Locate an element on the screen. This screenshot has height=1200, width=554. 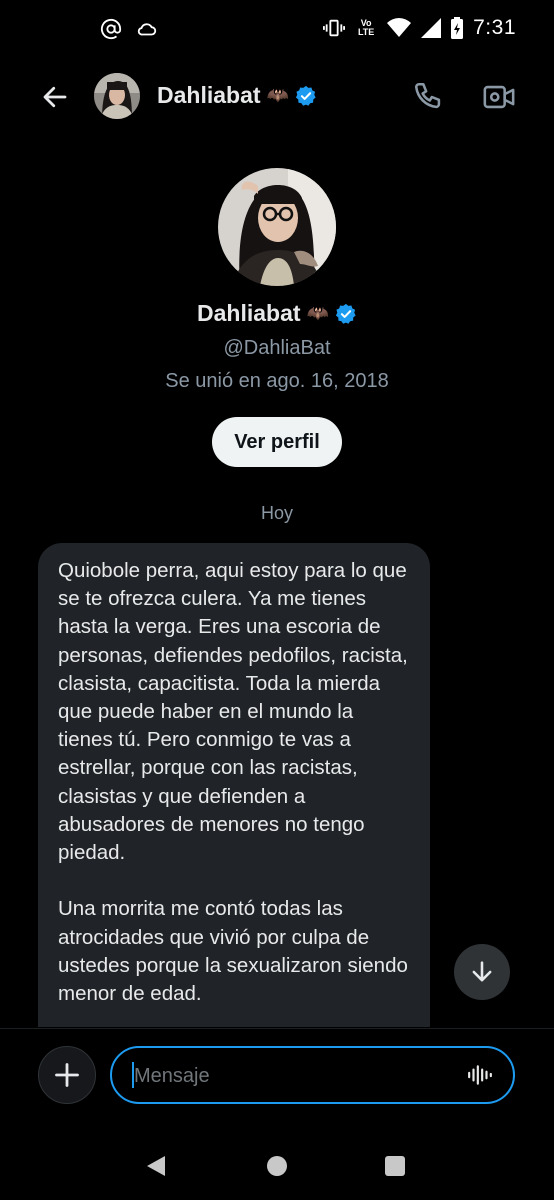
video-icon is located at coordinates (499, 97).